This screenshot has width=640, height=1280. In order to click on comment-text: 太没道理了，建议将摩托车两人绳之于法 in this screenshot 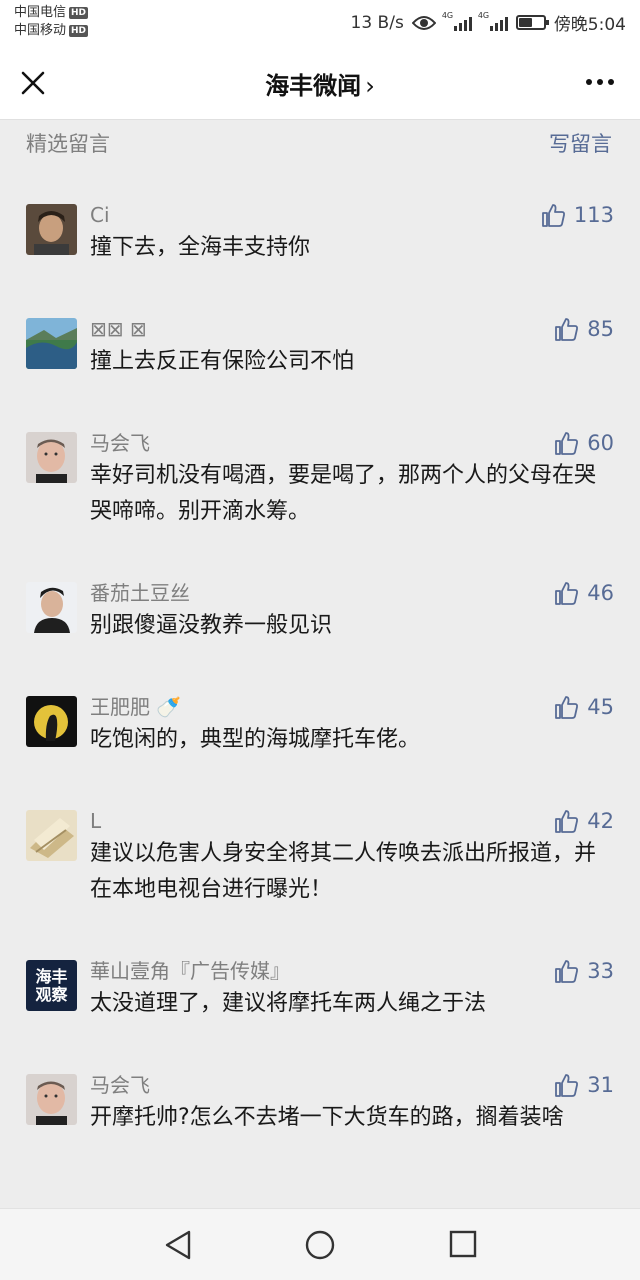, I will do `click(288, 1003)`.